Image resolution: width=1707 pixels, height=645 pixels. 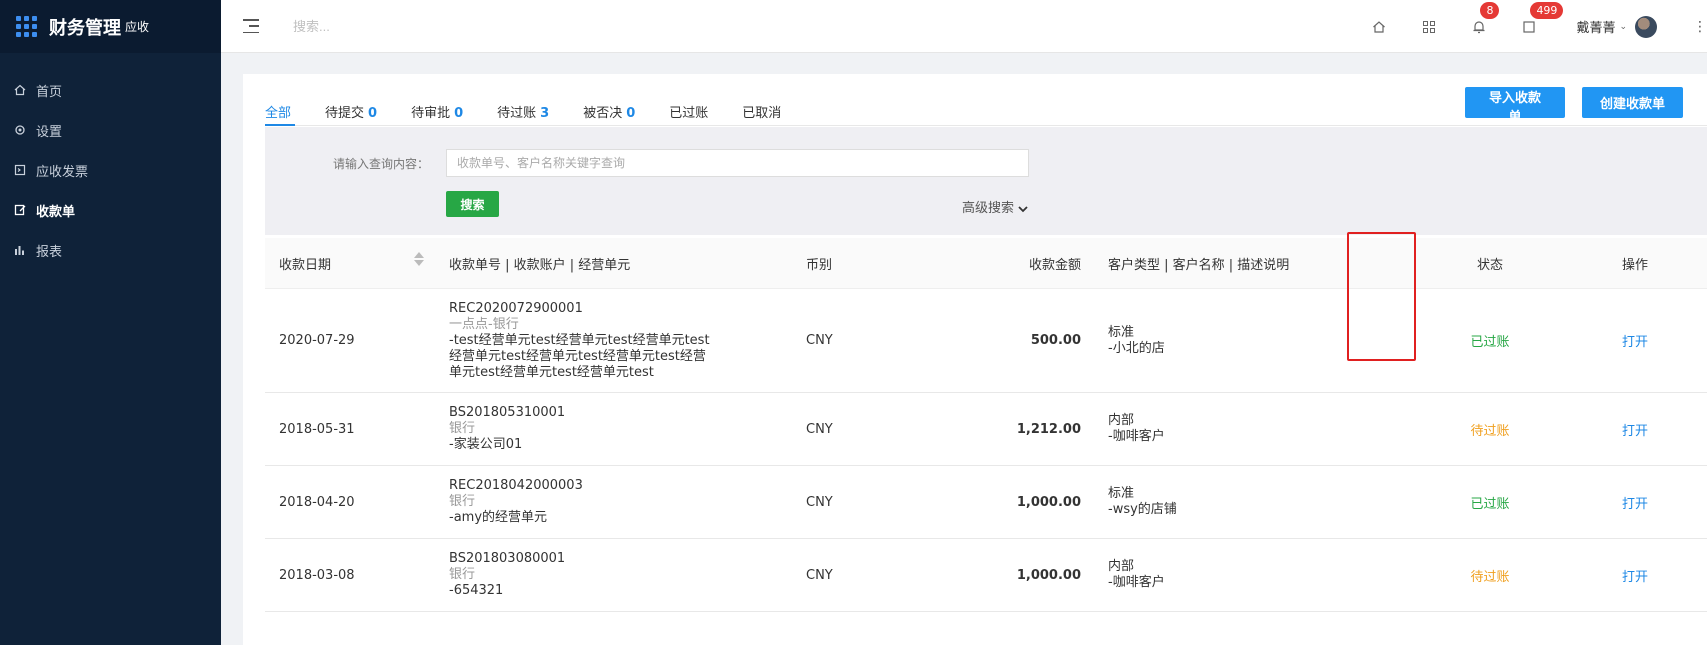 What do you see at coordinates (545, 113) in the screenshot?
I see `tab-count: 3` at bounding box center [545, 113].